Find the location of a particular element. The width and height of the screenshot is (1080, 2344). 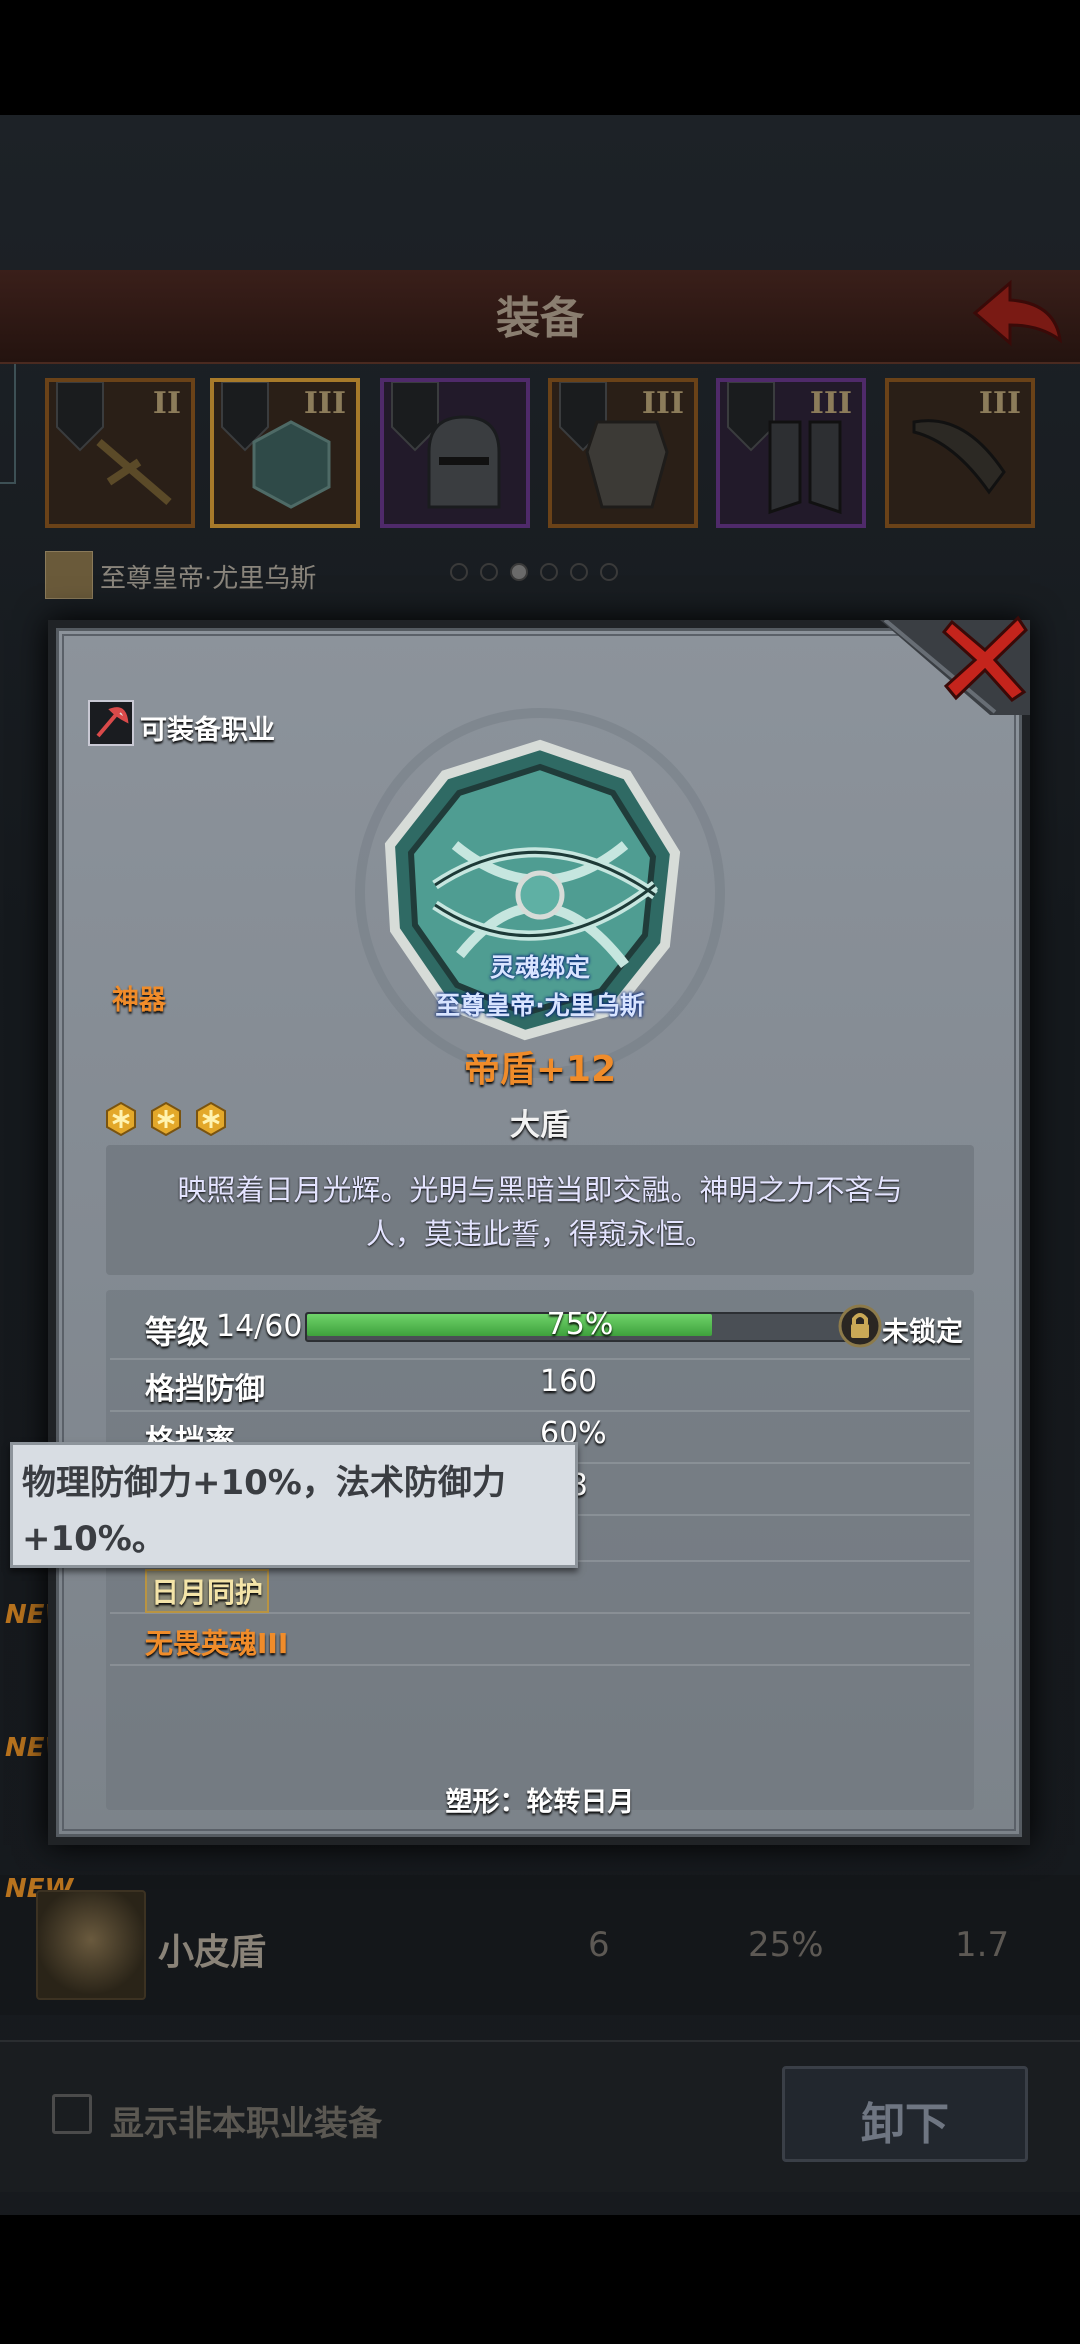

helmet-icon is located at coordinates (464, 462).